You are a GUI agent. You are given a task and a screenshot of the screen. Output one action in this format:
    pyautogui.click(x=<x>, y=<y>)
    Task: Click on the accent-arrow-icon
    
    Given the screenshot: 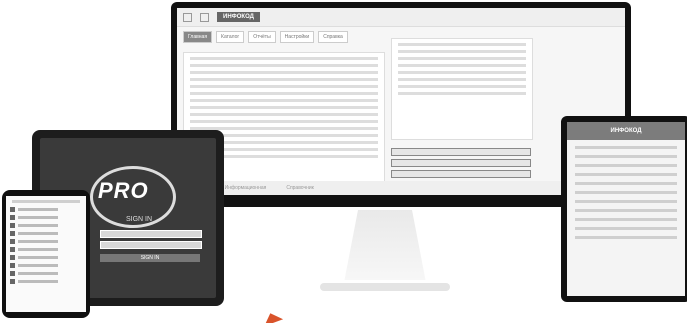 What is the action you would take?
    pyautogui.click(x=272, y=316)
    